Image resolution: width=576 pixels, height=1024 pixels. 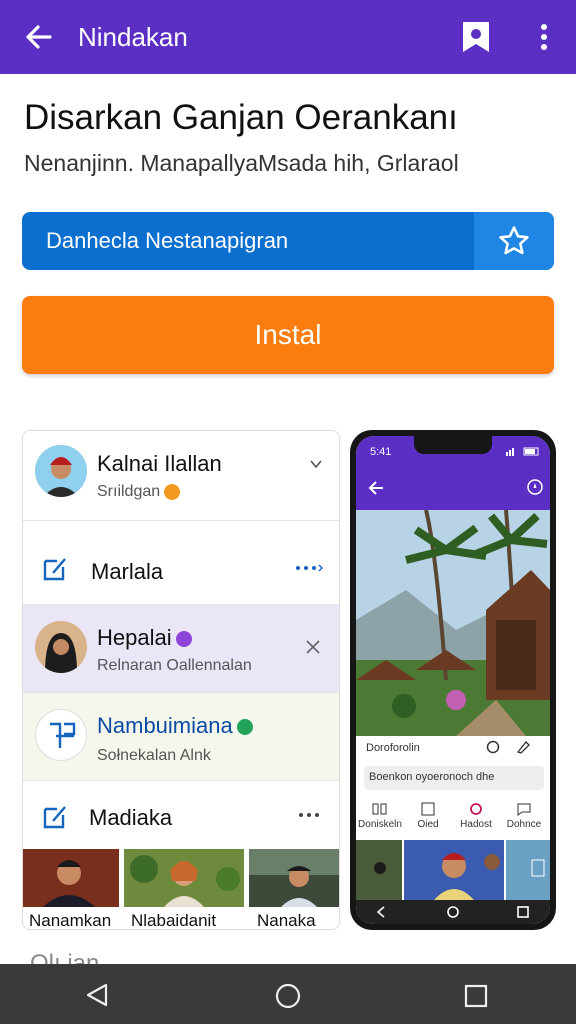 What do you see at coordinates (453, 445) in the screenshot?
I see `phone-notch` at bounding box center [453, 445].